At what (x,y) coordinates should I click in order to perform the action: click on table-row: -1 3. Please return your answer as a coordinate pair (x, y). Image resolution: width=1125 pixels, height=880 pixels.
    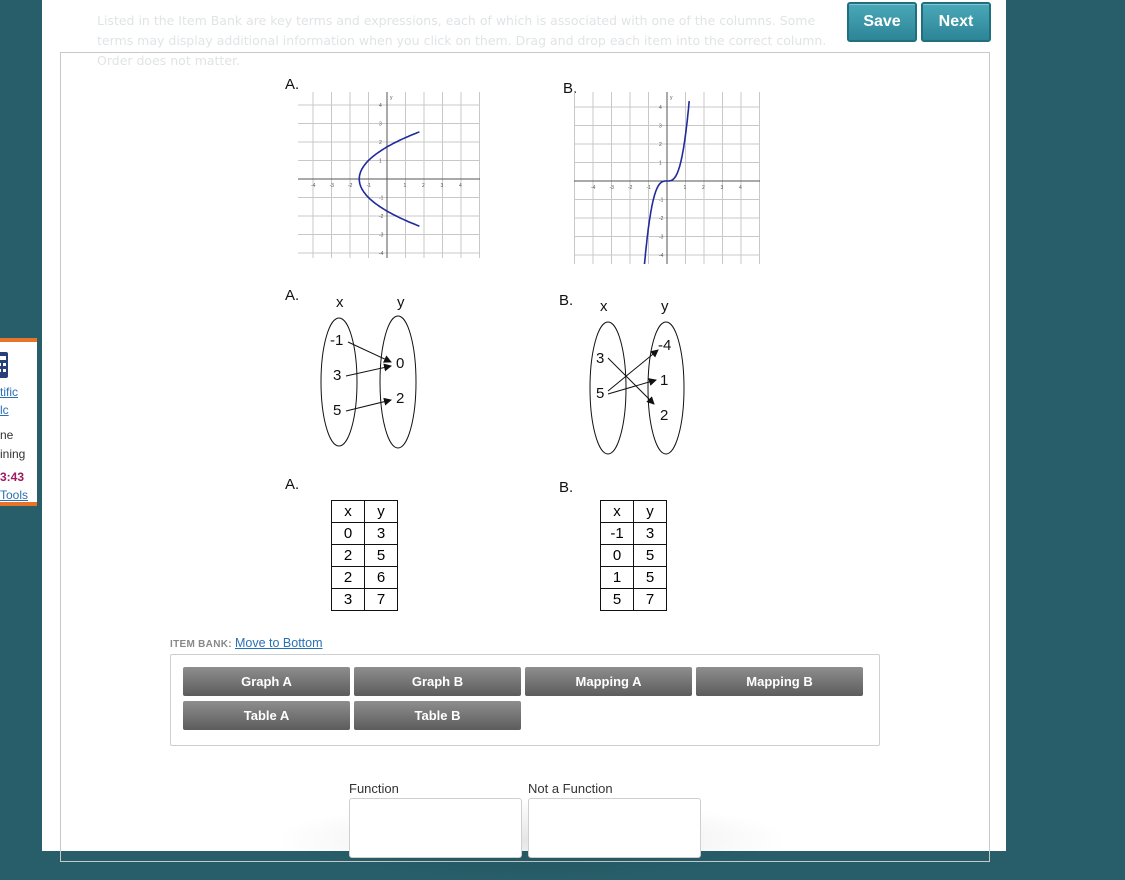
    Looking at the image, I should click on (633, 533).